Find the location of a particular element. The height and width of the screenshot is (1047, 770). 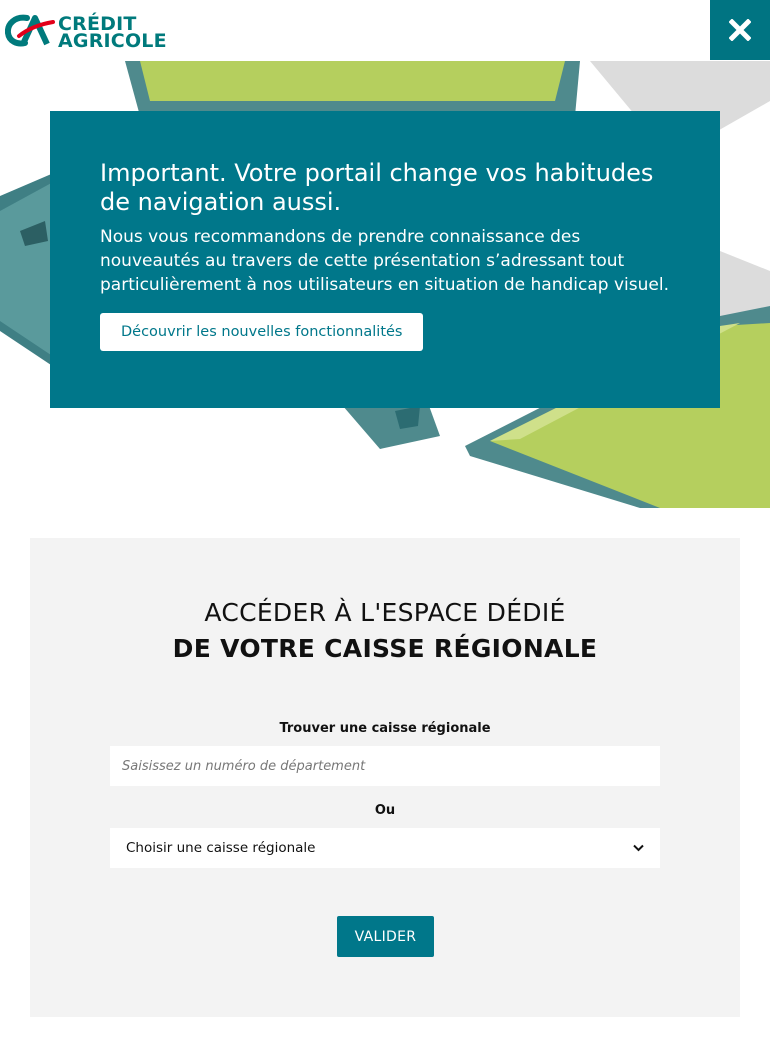

or-label: Ou is located at coordinates (385, 810).